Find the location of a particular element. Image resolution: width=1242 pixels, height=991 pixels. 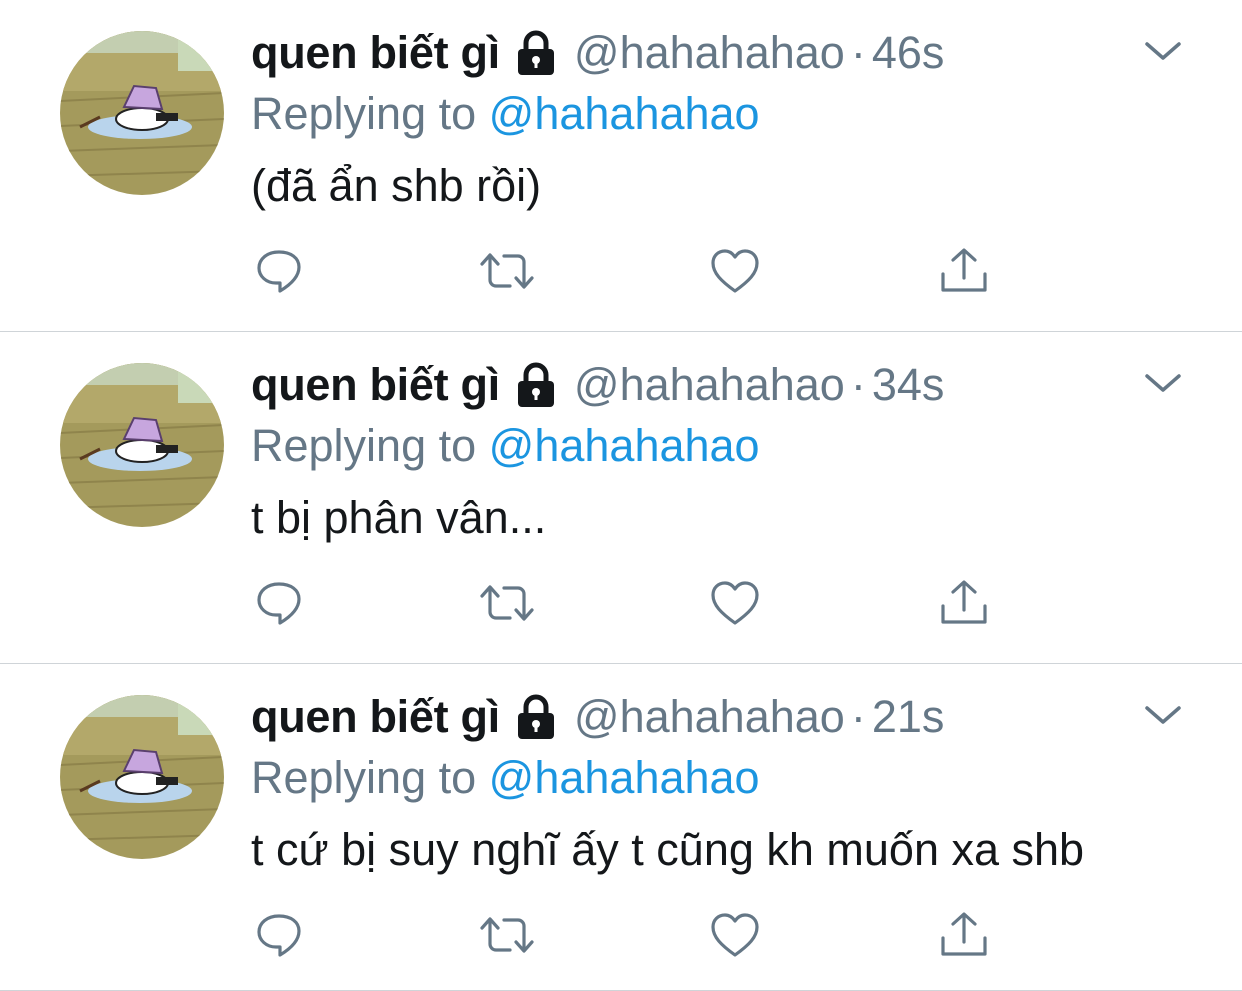

tweet-header: quen biết gì @hahahahao · 46s is located at coordinates (597, 53).